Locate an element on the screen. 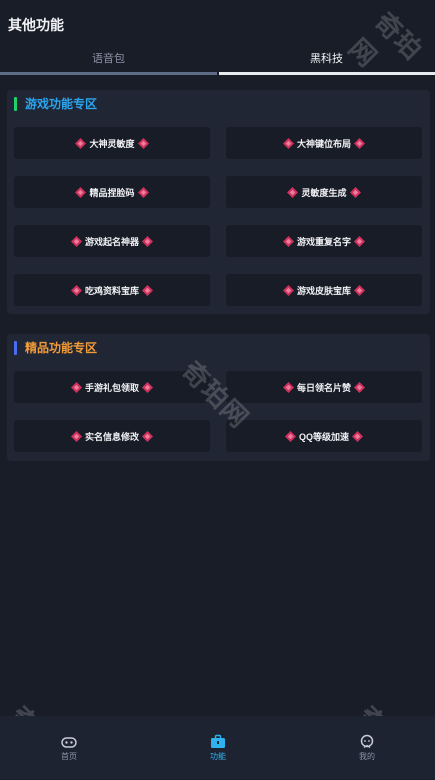 The height and width of the screenshot is (780, 435). feature-label: 游戏起名神器 is located at coordinates (111, 241).